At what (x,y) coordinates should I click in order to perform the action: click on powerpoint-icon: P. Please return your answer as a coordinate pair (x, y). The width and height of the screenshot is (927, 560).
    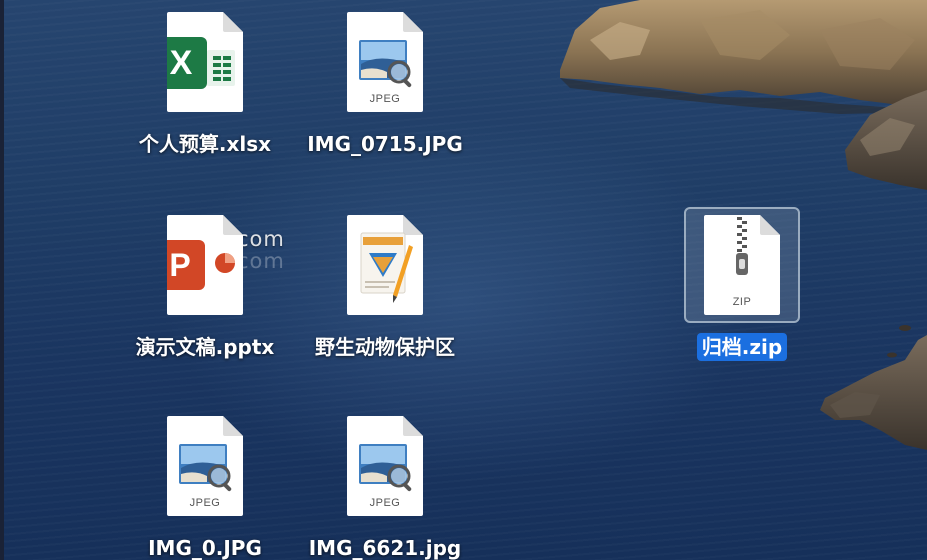
    Looking at the image, I should click on (205, 265).